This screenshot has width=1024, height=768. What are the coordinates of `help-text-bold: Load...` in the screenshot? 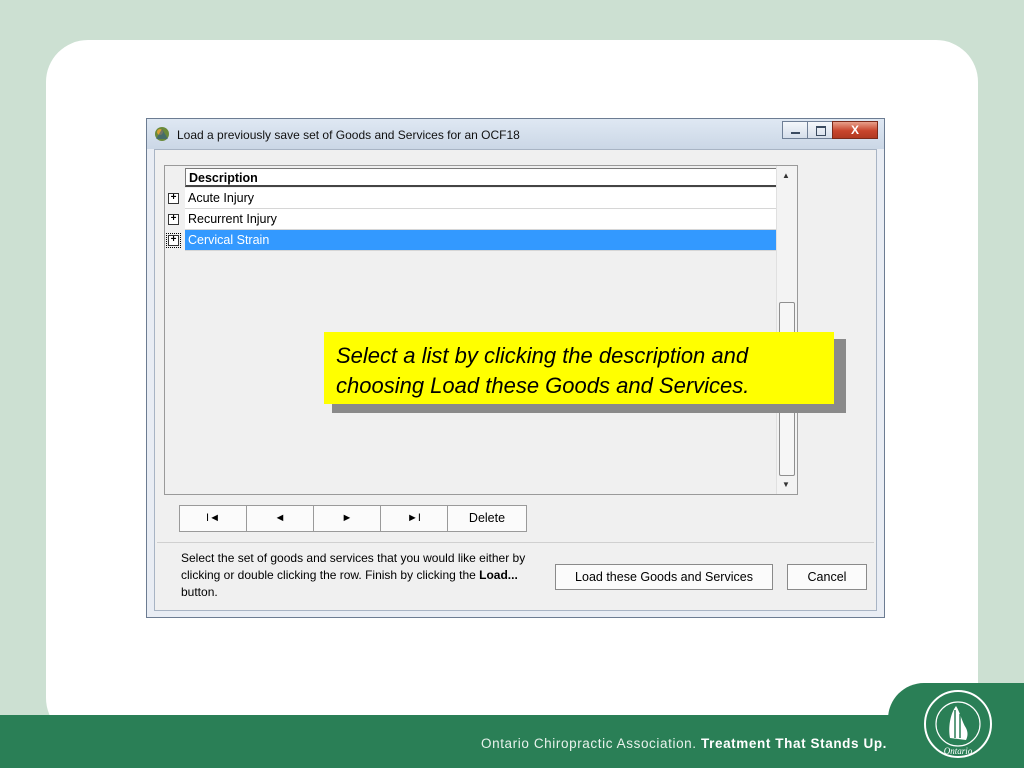 It's located at (498, 575).